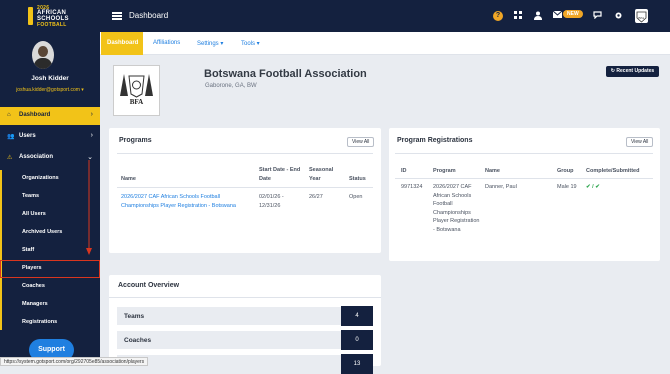 The image size is (670, 374). What do you see at coordinates (285, 74) in the screenshot?
I see `org-name: Botswana Football Association` at bounding box center [285, 74].